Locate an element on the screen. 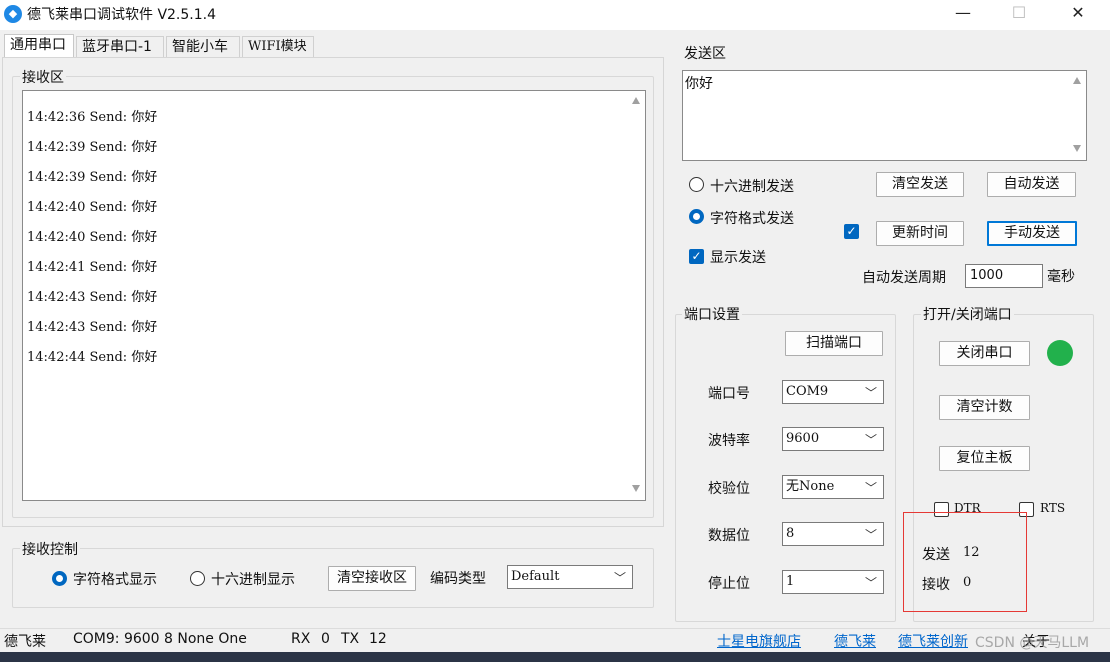  status-brand: 德飞莱 is located at coordinates (25, 642).